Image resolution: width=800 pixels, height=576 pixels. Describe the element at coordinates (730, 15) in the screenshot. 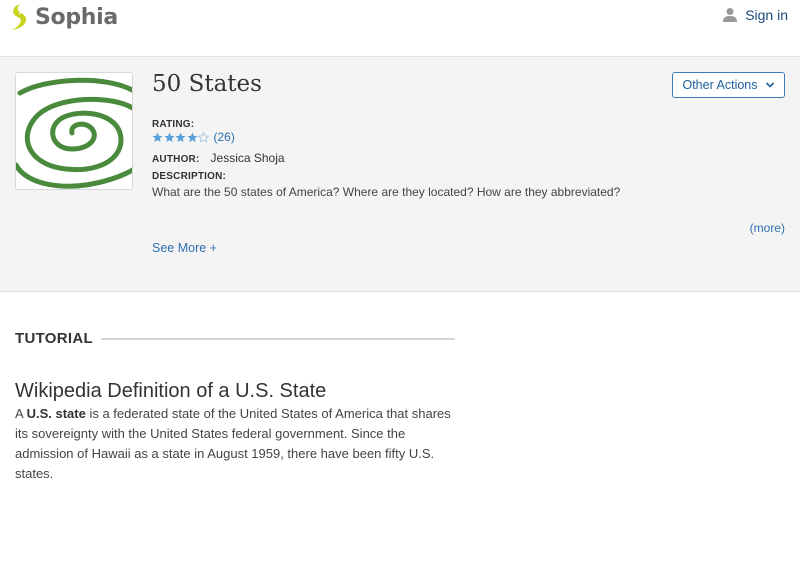

I see `user-icon` at that location.